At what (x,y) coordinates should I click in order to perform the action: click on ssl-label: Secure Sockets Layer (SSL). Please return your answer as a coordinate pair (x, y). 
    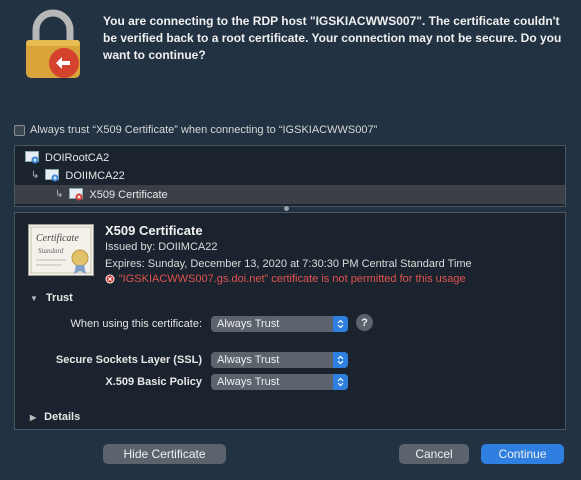
    Looking at the image, I should click on (128, 360).